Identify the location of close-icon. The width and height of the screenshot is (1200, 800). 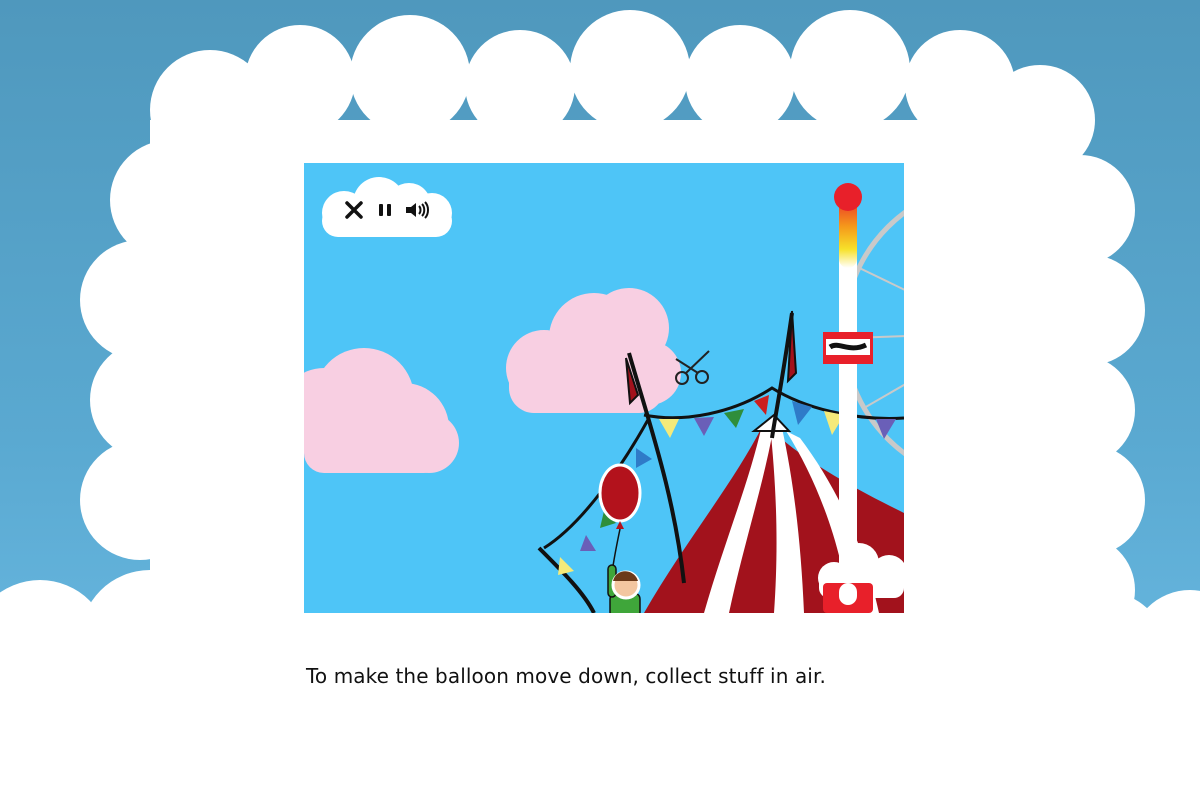
(354, 210).